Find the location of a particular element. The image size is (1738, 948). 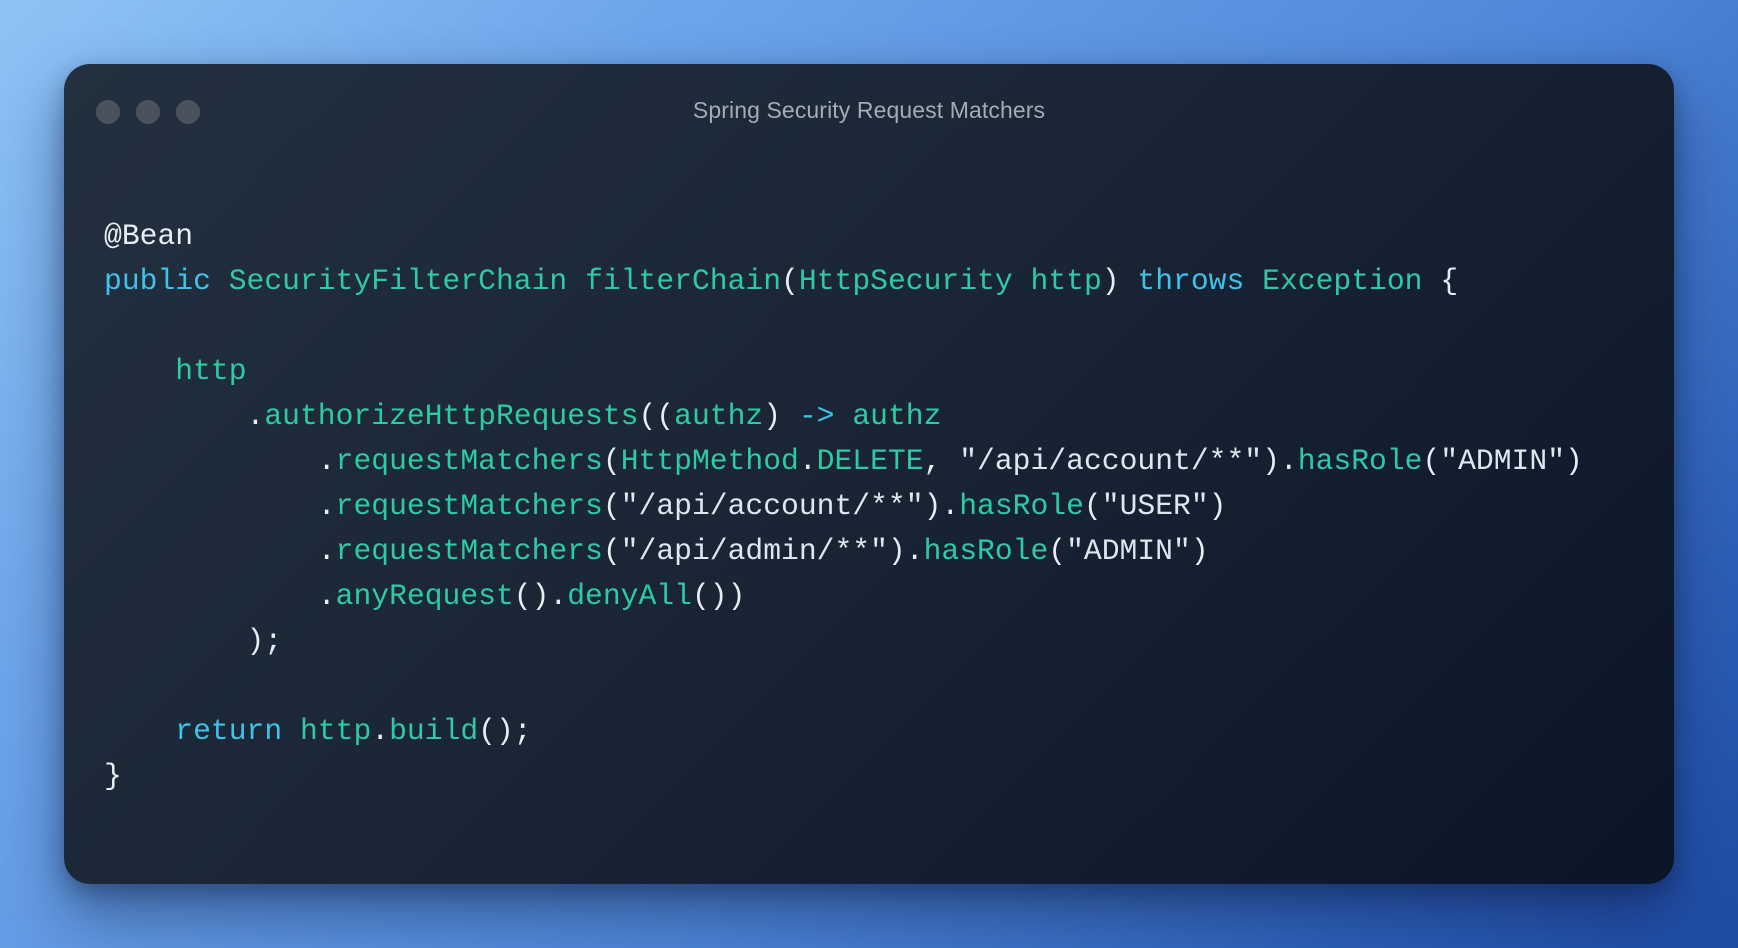

window-titlebar: Spring Security Request Matchers is located at coordinates (869, 112).